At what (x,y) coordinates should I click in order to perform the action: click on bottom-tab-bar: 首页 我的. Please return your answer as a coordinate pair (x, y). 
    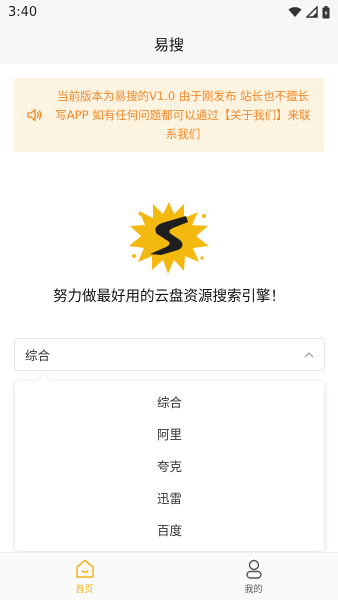
    Looking at the image, I should click on (169, 576).